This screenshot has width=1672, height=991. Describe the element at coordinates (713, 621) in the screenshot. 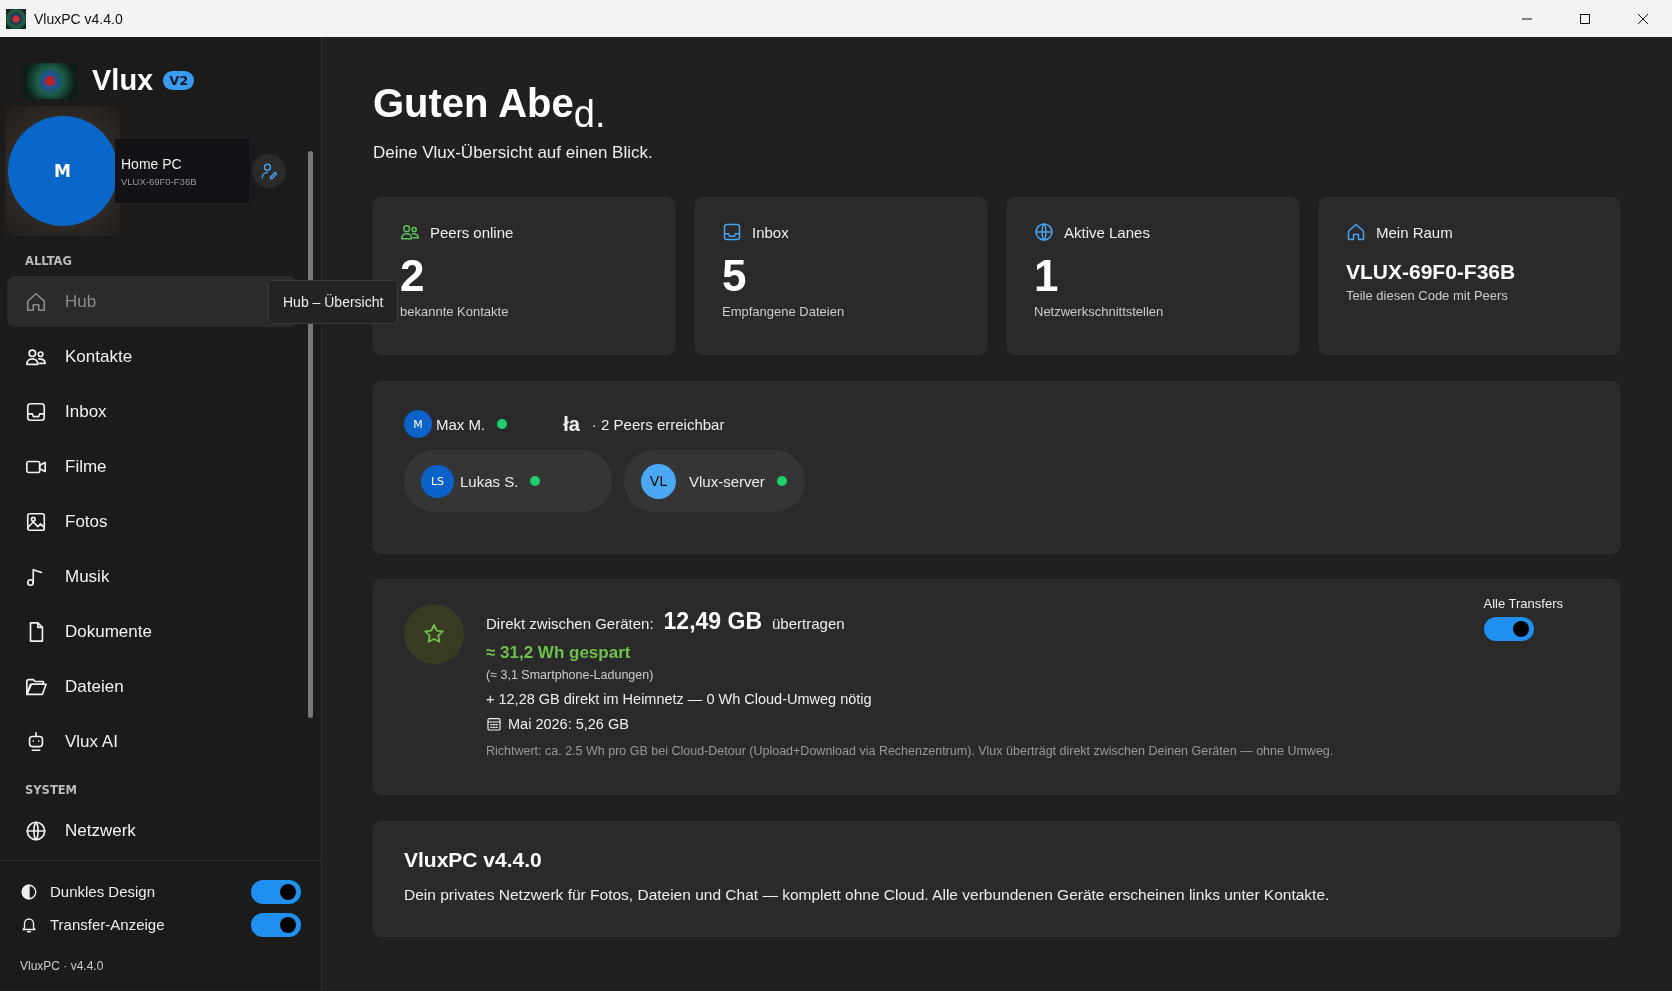

I see `transfer-amount: 12,49 GB` at that location.